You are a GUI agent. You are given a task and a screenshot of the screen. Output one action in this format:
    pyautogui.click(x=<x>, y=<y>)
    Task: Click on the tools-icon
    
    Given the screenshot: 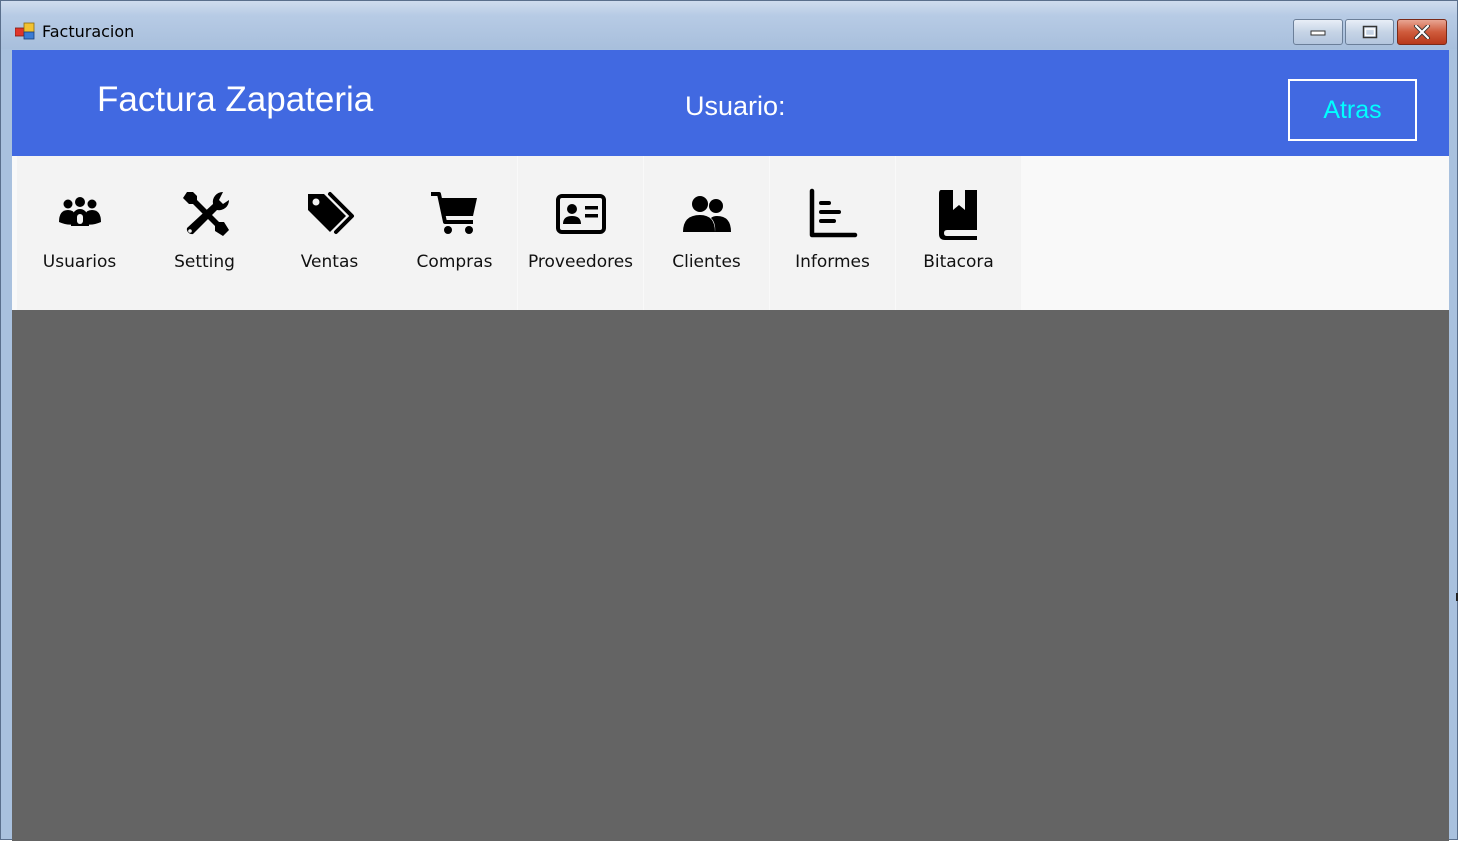 What is the action you would take?
    pyautogui.click(x=206, y=213)
    